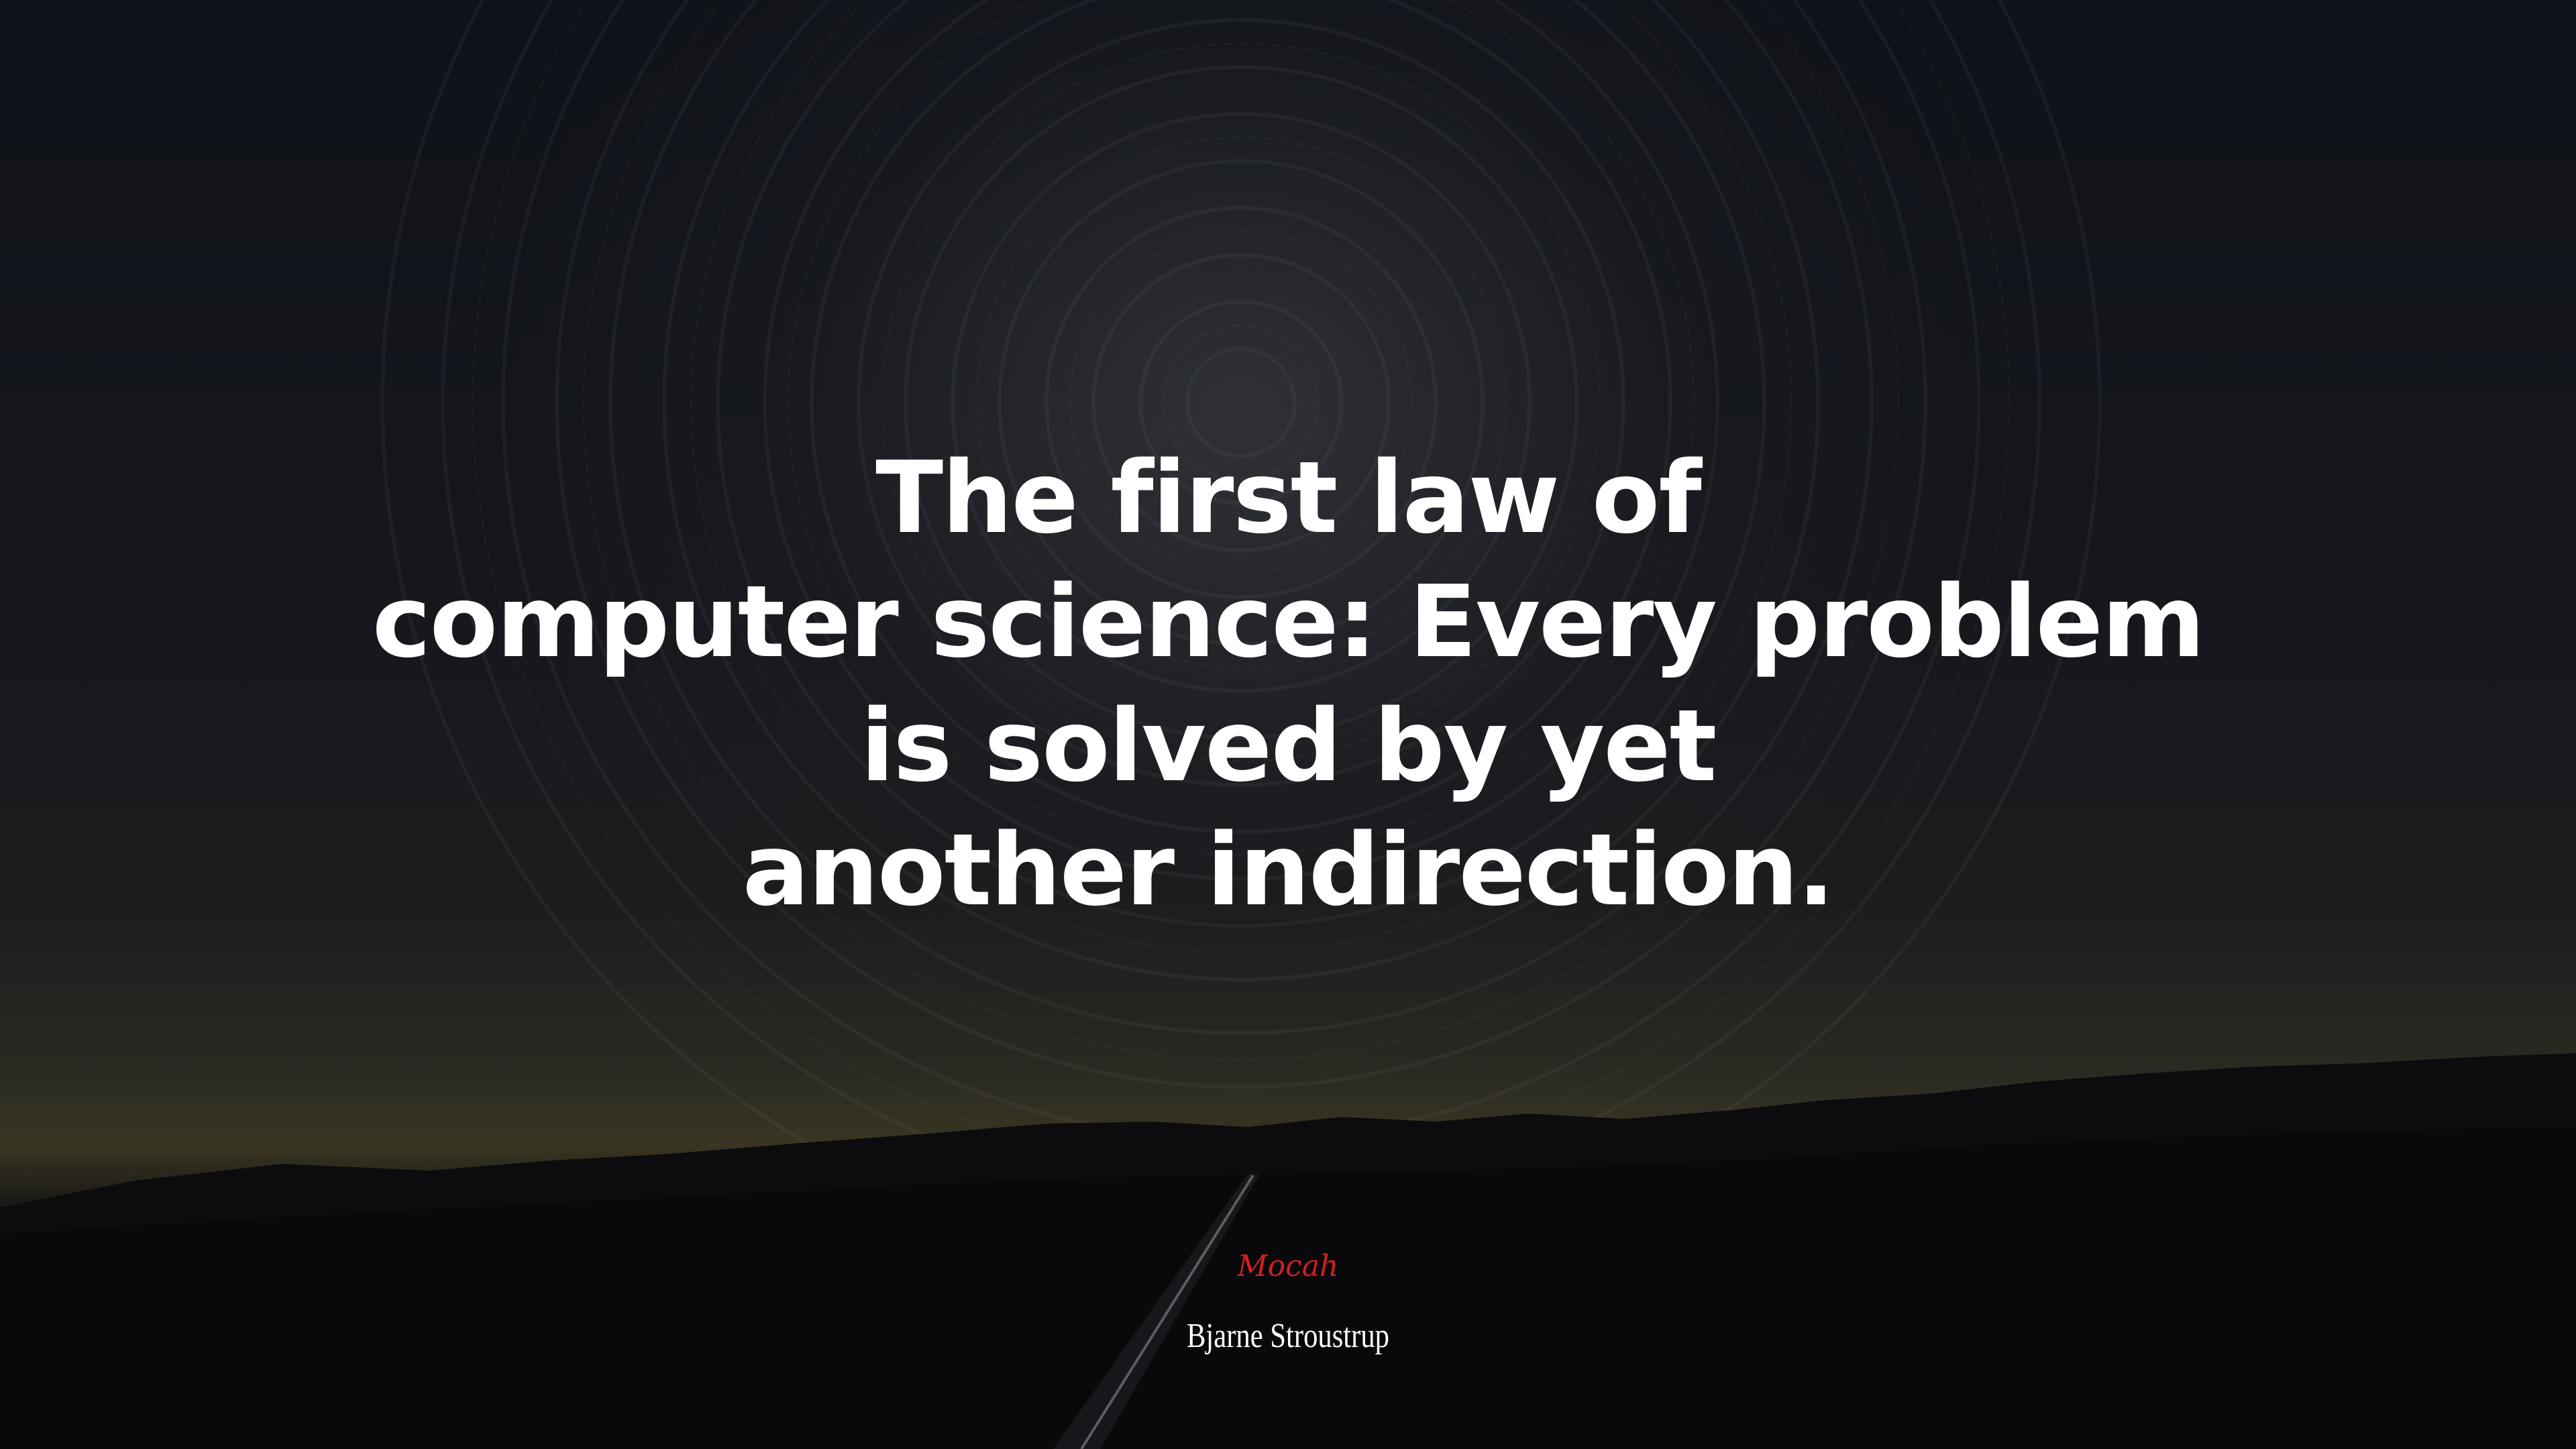 This screenshot has width=2576, height=1449. I want to click on quote-line-3: is solved by yet, so click(1288, 746).